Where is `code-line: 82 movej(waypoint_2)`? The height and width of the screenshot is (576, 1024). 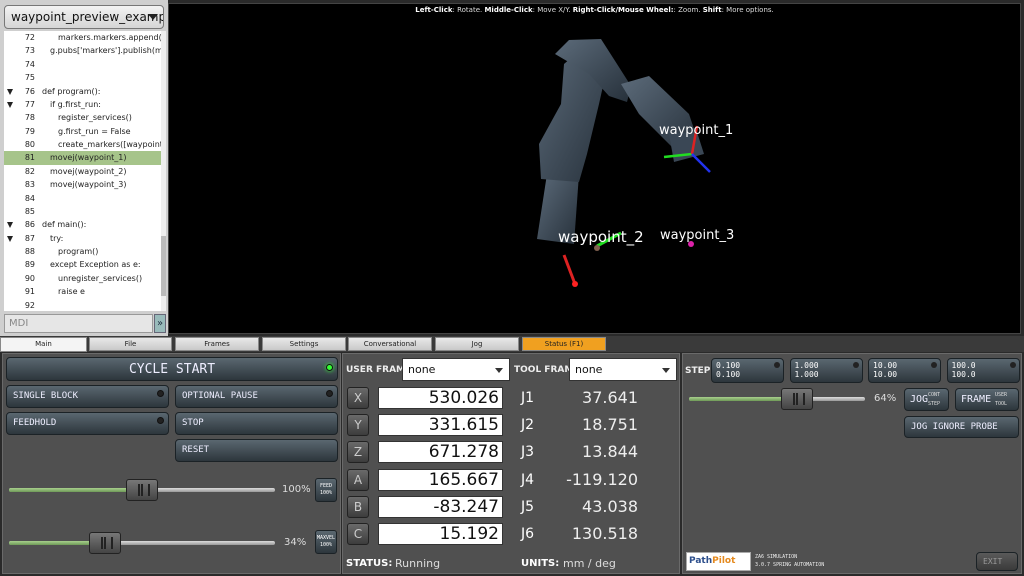 code-line: 82 movej(waypoint_2) is located at coordinates (82, 171).